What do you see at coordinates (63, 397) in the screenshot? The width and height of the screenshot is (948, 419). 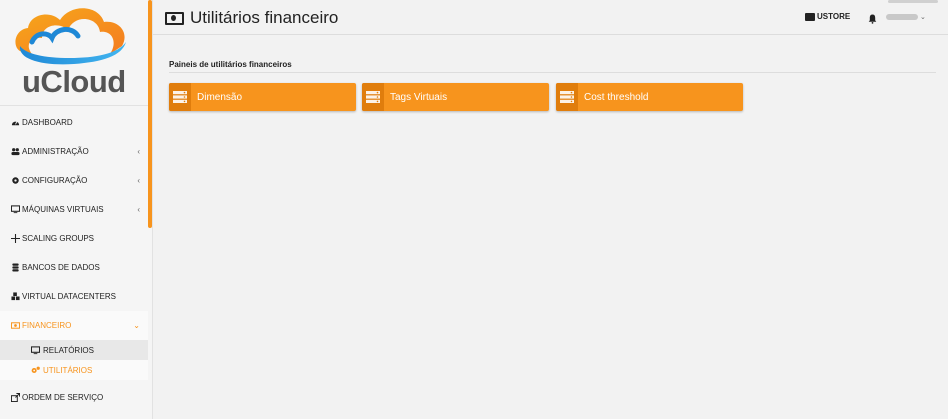 I see `sidebar-item-label: ORDEM DE SERVIÇO` at bounding box center [63, 397].